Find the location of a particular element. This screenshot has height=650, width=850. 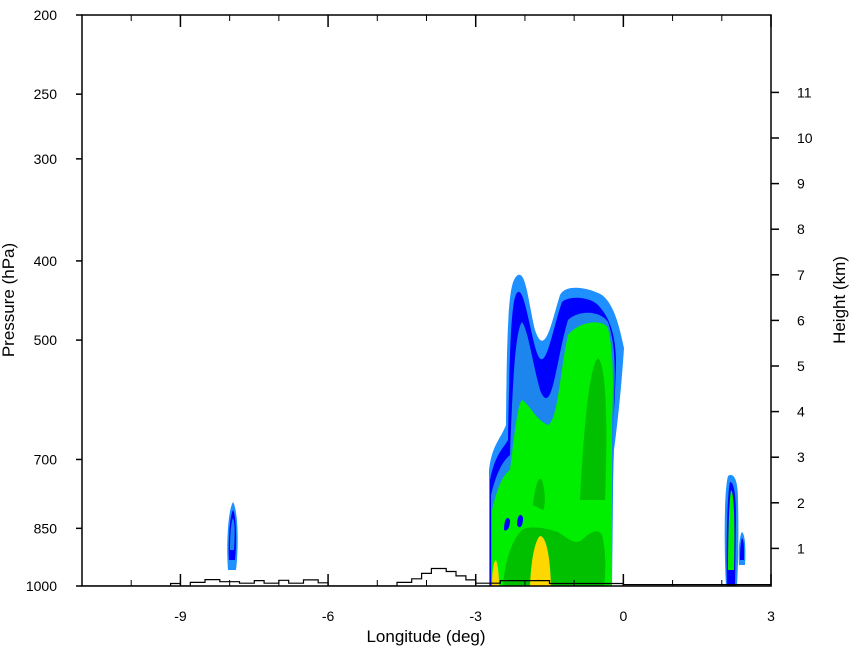

y2-tick-label: 10 is located at coordinates (805, 138).